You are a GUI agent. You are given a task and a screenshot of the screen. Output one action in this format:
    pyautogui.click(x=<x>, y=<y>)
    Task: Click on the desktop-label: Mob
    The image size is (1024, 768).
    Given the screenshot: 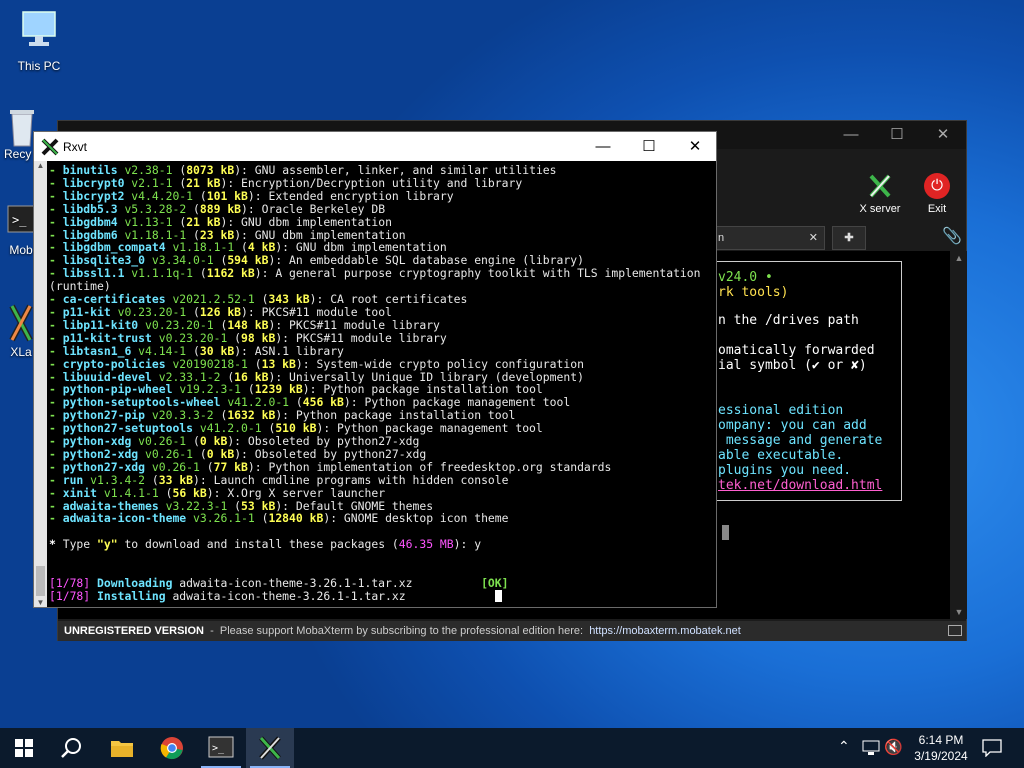 What is the action you would take?
    pyautogui.click(x=21, y=250)
    